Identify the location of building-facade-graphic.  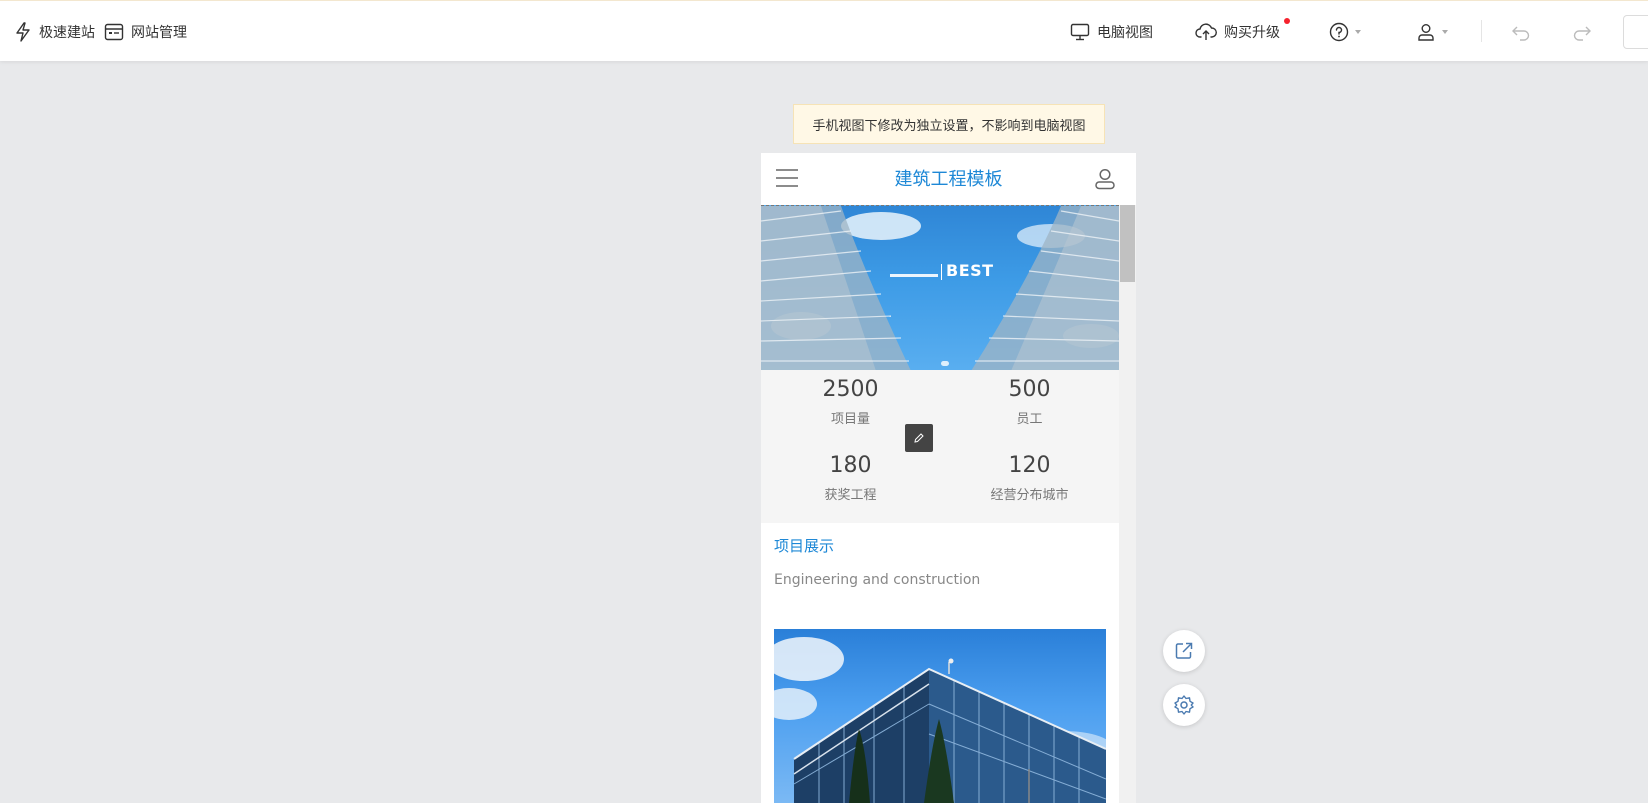
(940, 288).